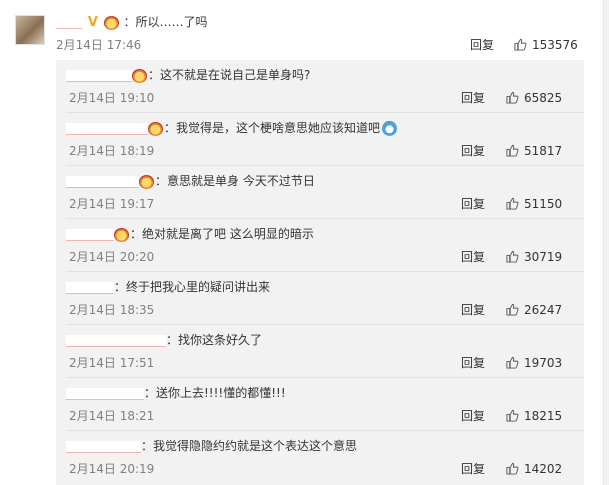 The width and height of the screenshot is (609, 485). What do you see at coordinates (214, 340) in the screenshot?
I see `reply-text: ：找你这条好久了` at bounding box center [214, 340].